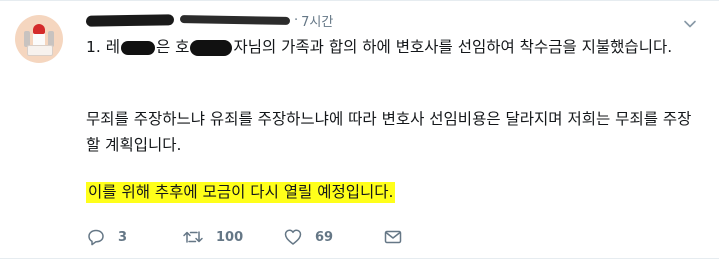 This screenshot has width=719, height=259. I want to click on envelope-icon, so click(393, 237).